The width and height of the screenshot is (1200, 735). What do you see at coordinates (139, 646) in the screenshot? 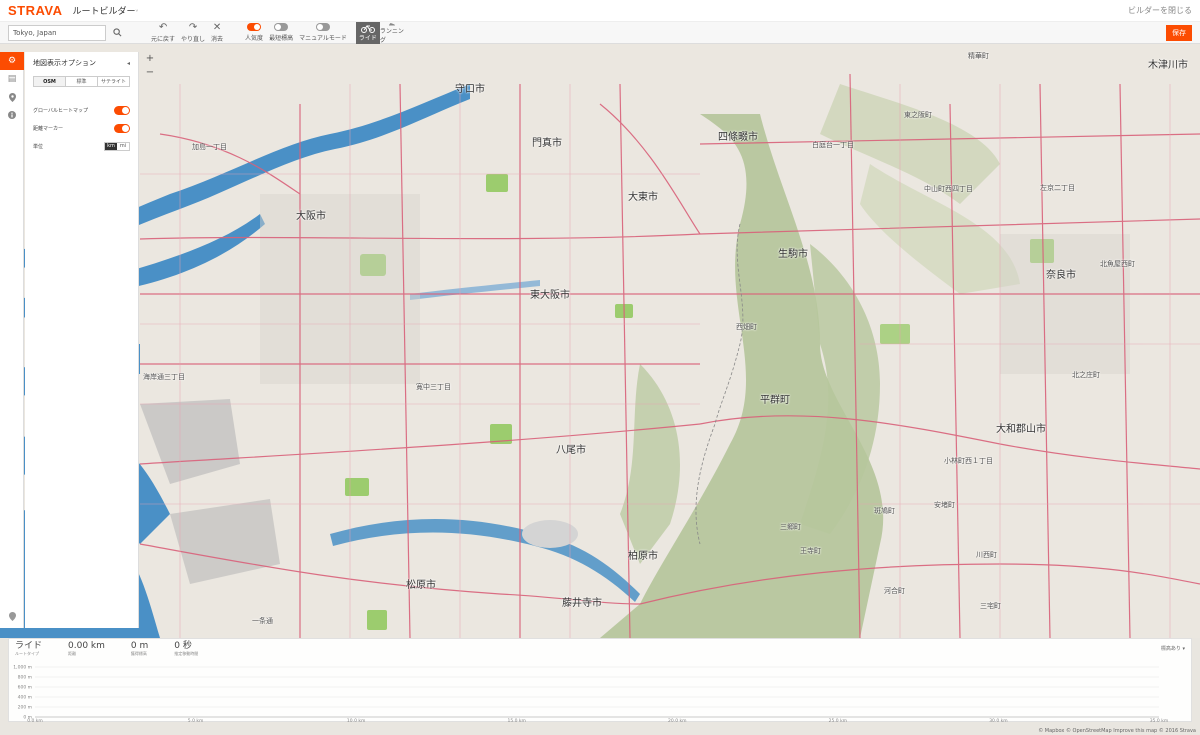
I see `elevation-value: 0 m` at bounding box center [139, 646].